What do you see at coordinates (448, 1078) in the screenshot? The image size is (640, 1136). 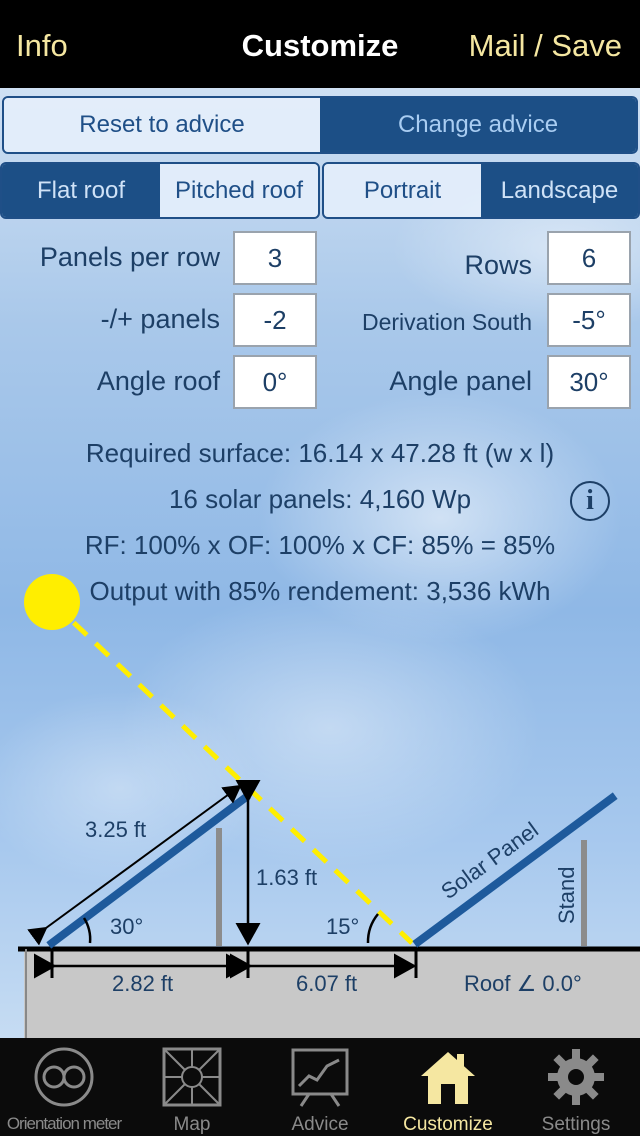 I see `house-icon` at bounding box center [448, 1078].